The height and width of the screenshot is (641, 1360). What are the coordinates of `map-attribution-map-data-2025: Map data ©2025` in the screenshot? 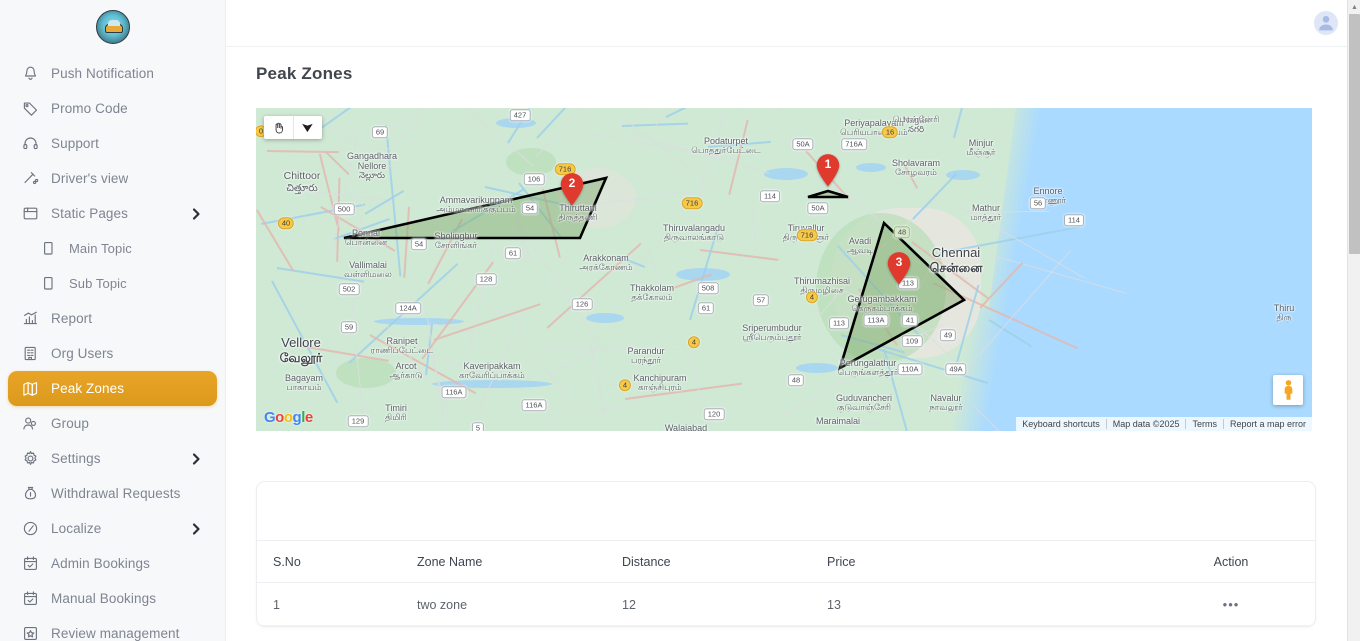 It's located at (1145, 424).